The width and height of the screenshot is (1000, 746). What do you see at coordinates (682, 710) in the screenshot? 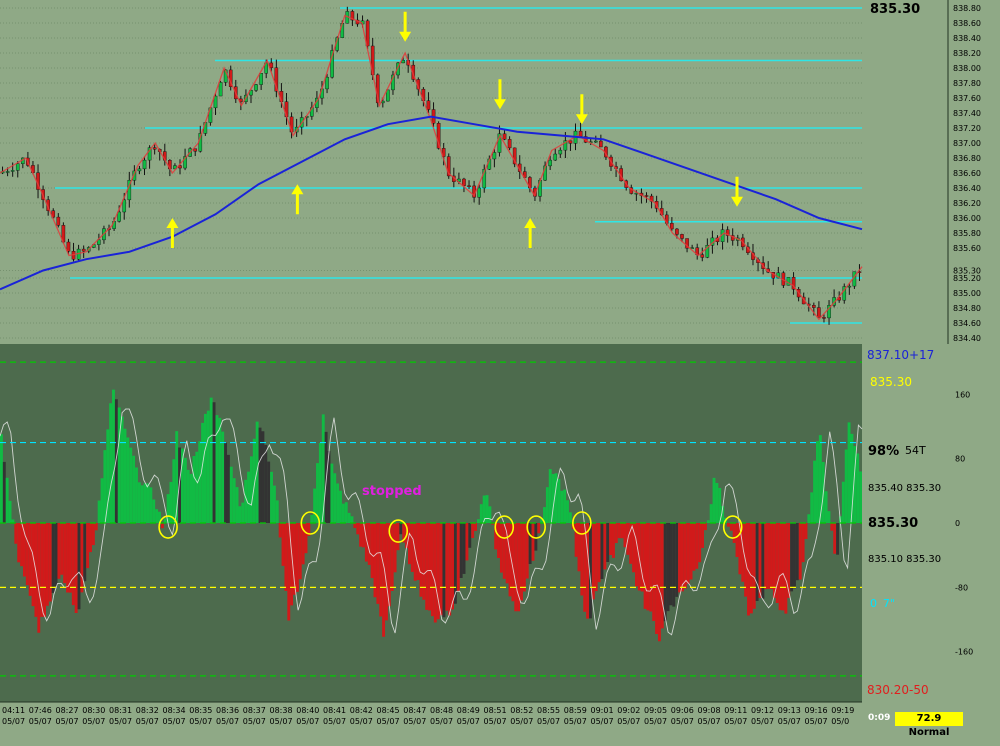
I see `time-tick-label: 09:06` at bounding box center [682, 710].